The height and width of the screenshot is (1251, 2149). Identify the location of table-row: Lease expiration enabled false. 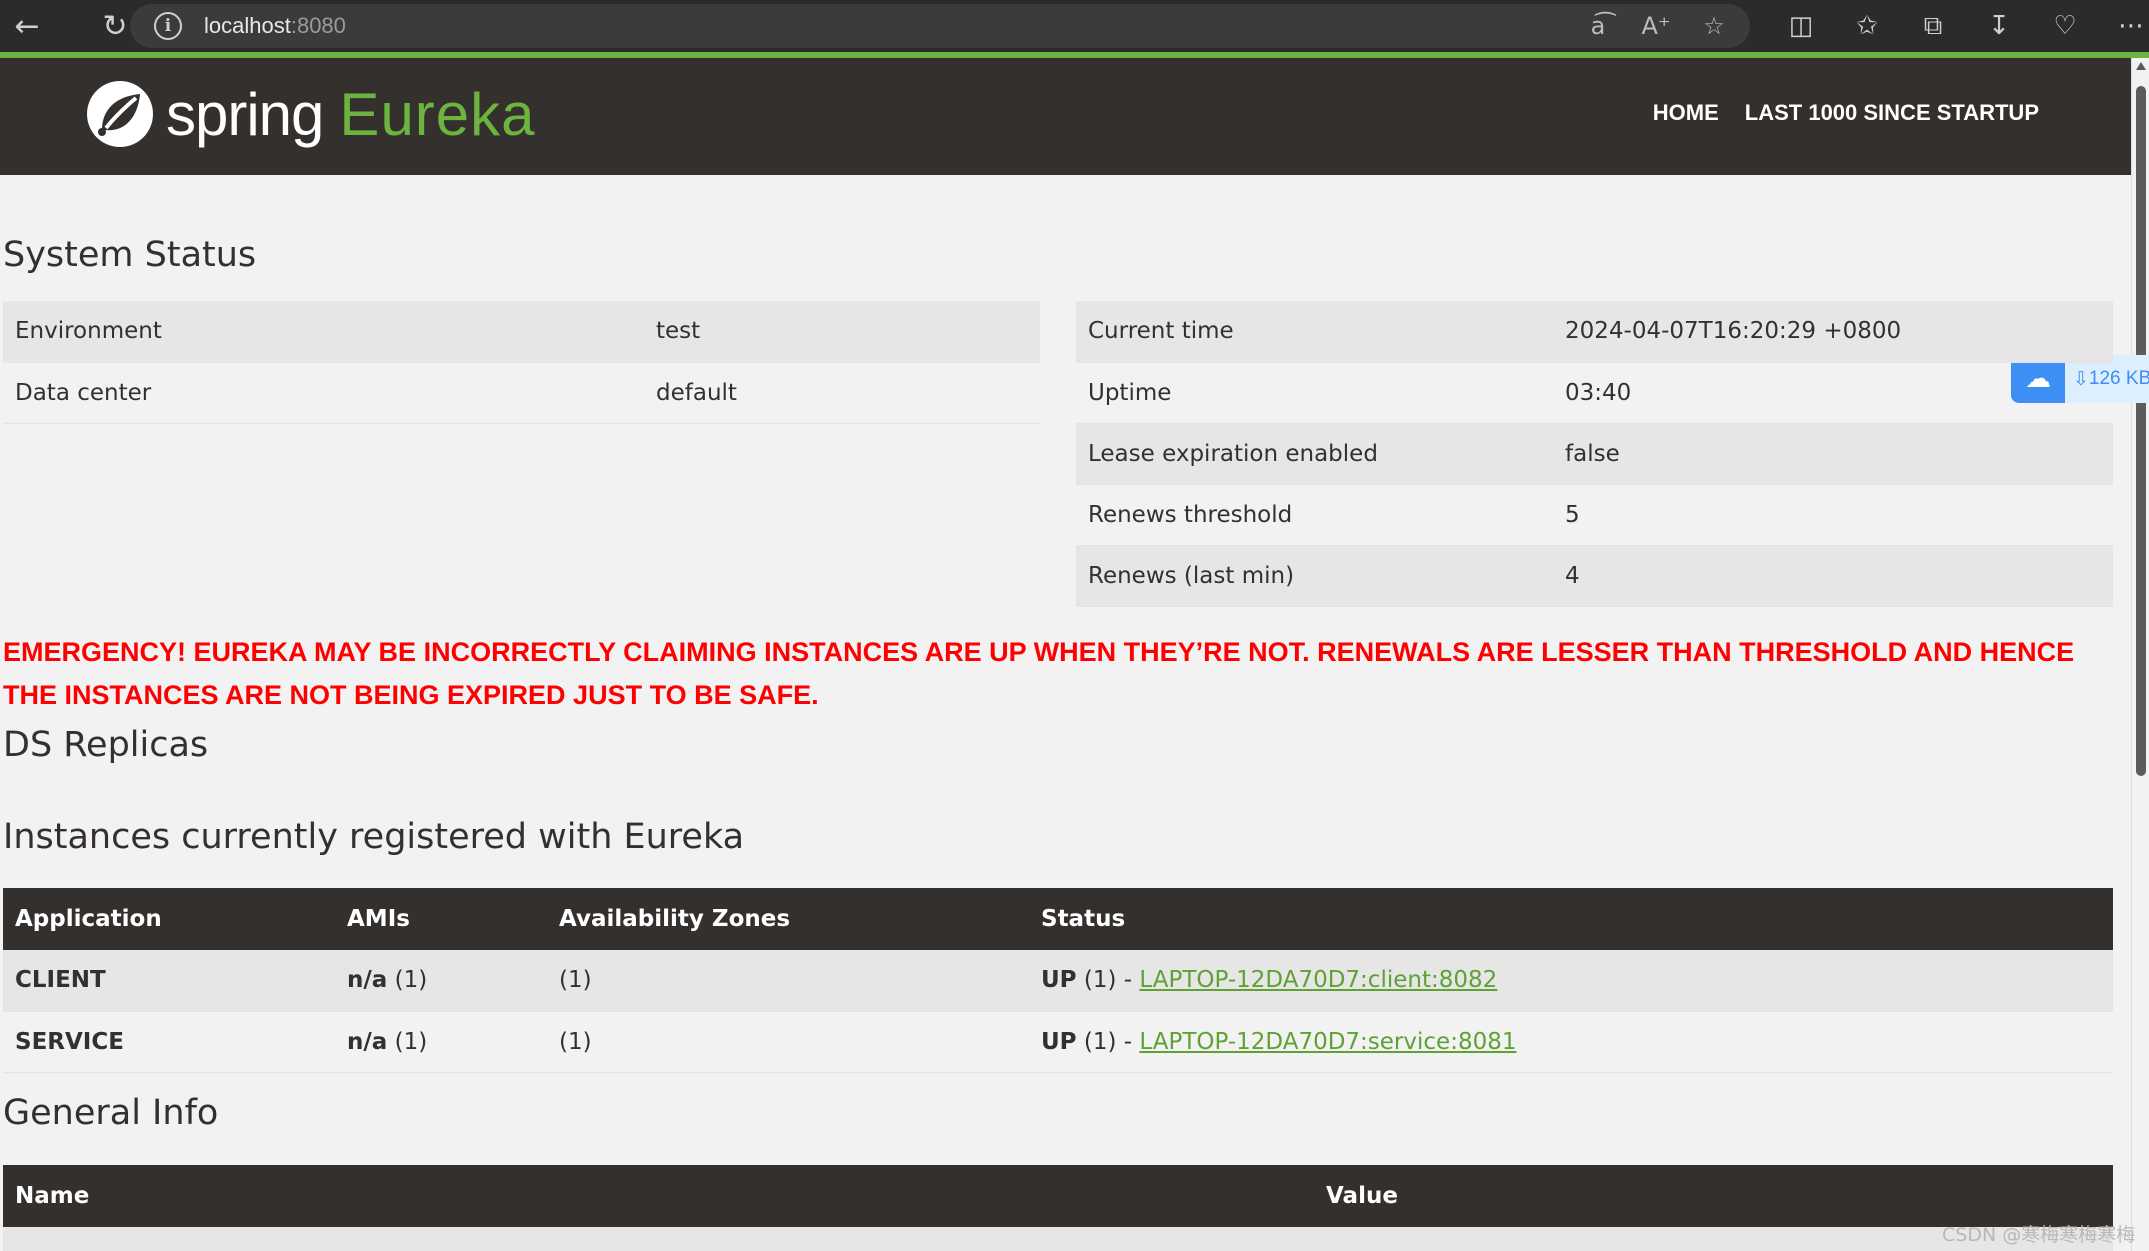
(1594, 454).